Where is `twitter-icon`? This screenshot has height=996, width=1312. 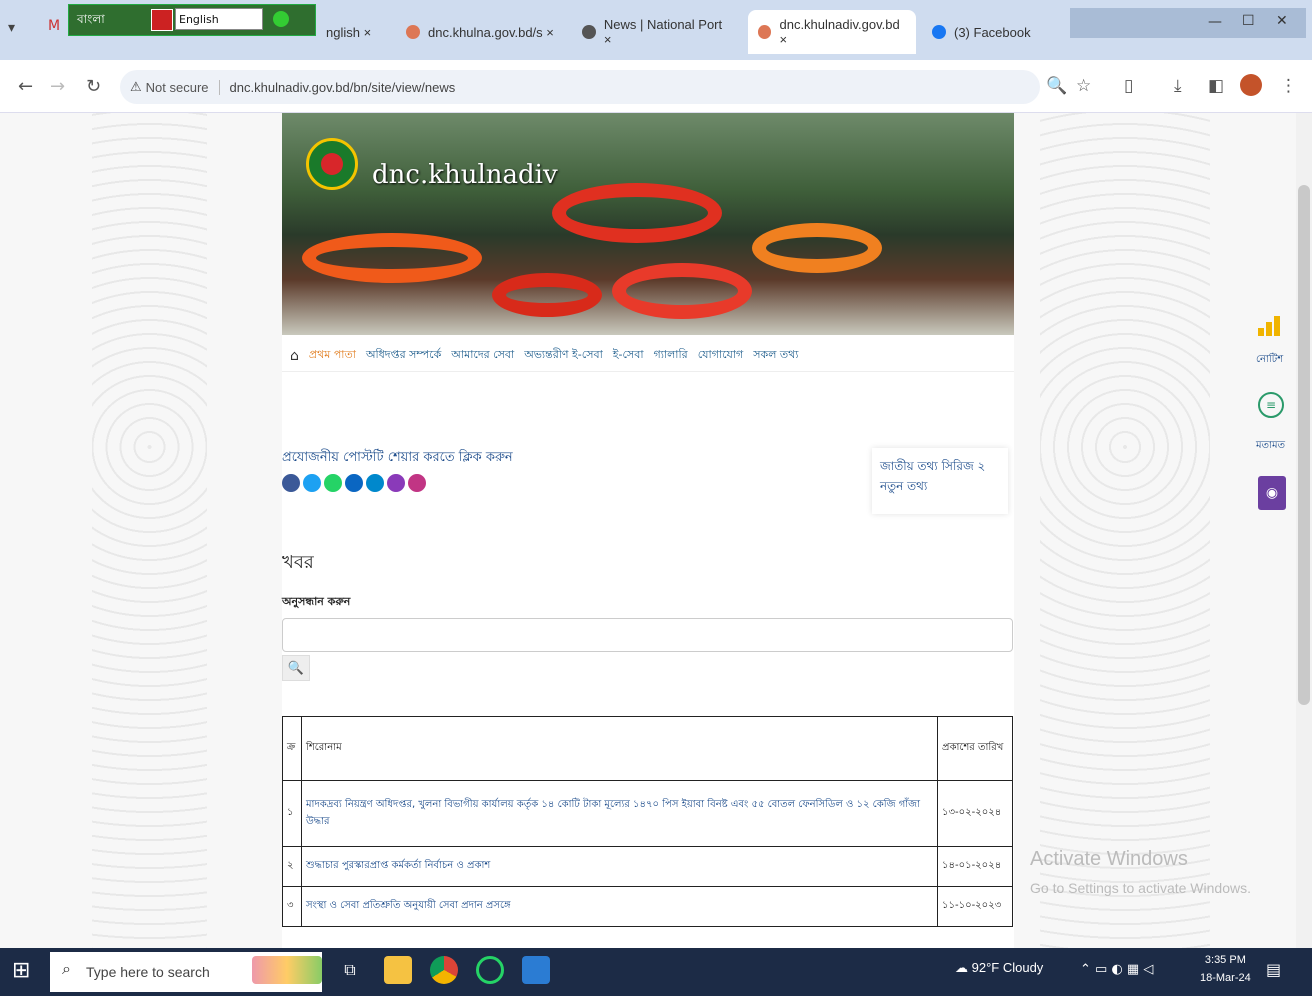
twitter-icon is located at coordinates (312, 483).